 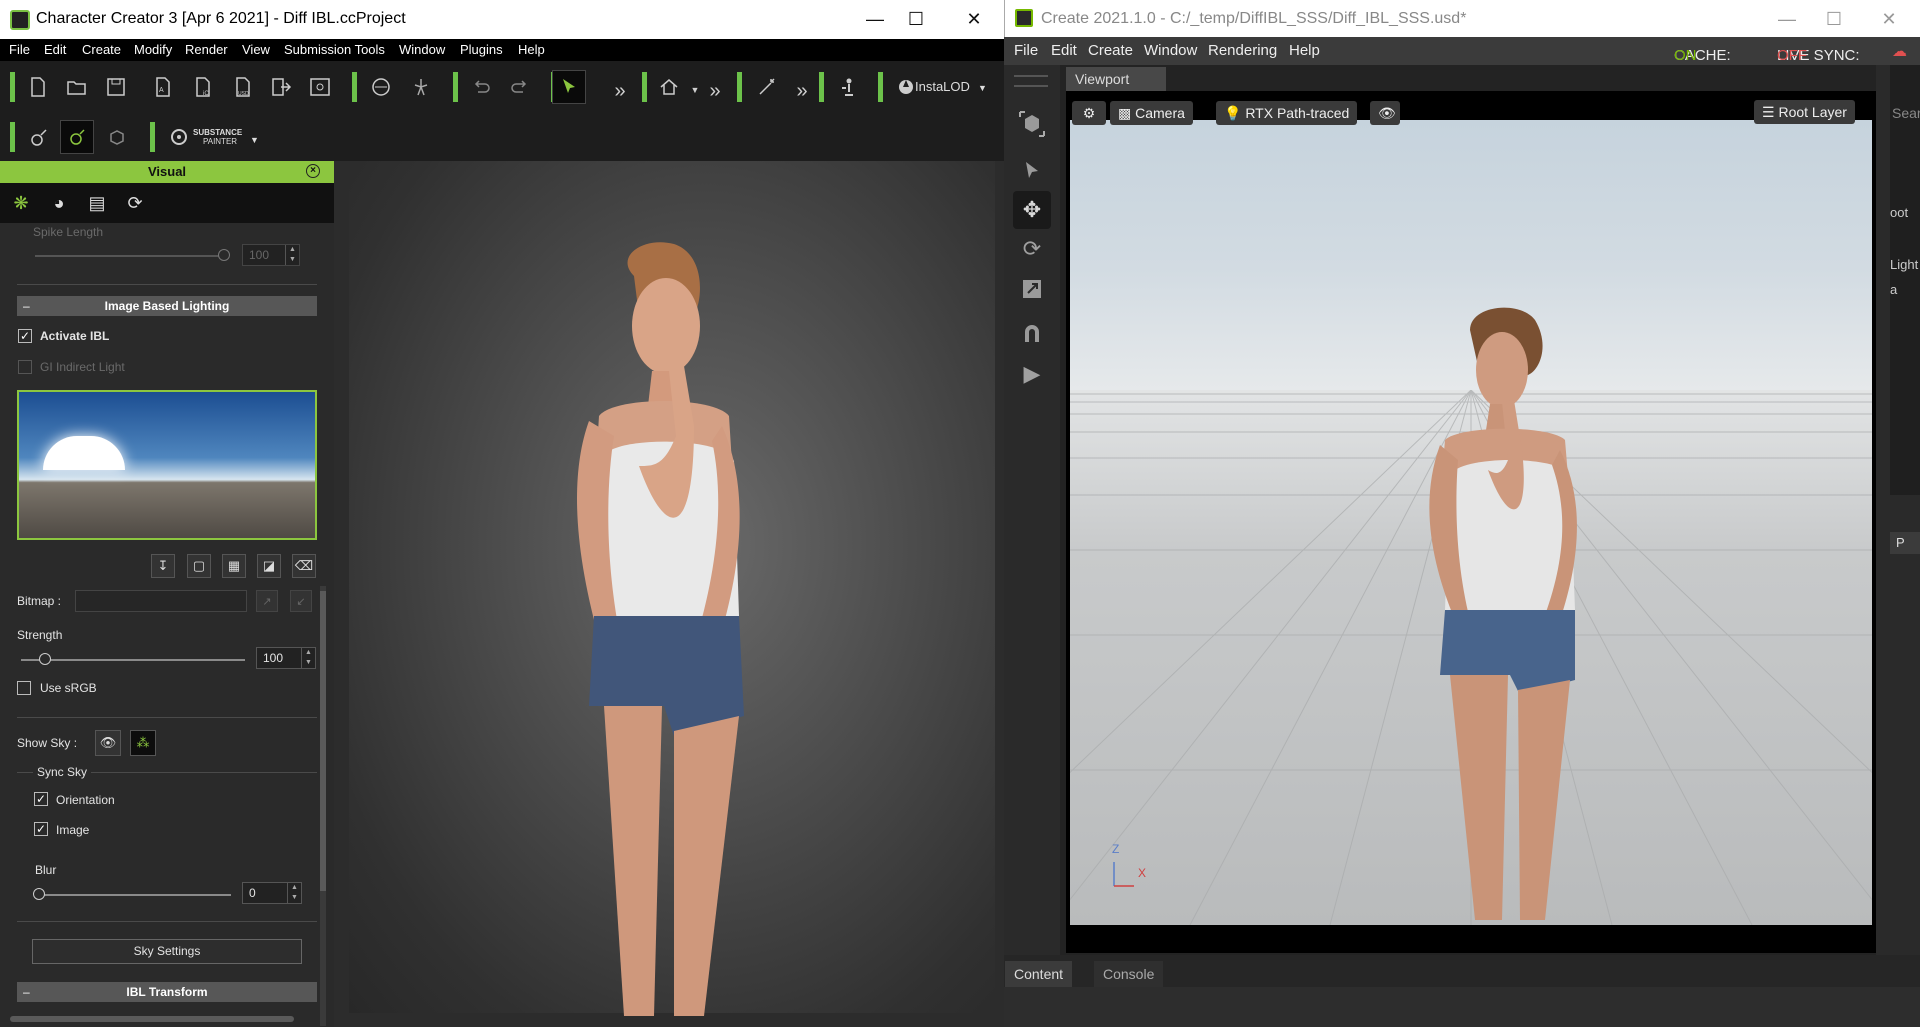 What do you see at coordinates (163, 566) in the screenshot?
I see `load-image-icon: ↧` at bounding box center [163, 566].